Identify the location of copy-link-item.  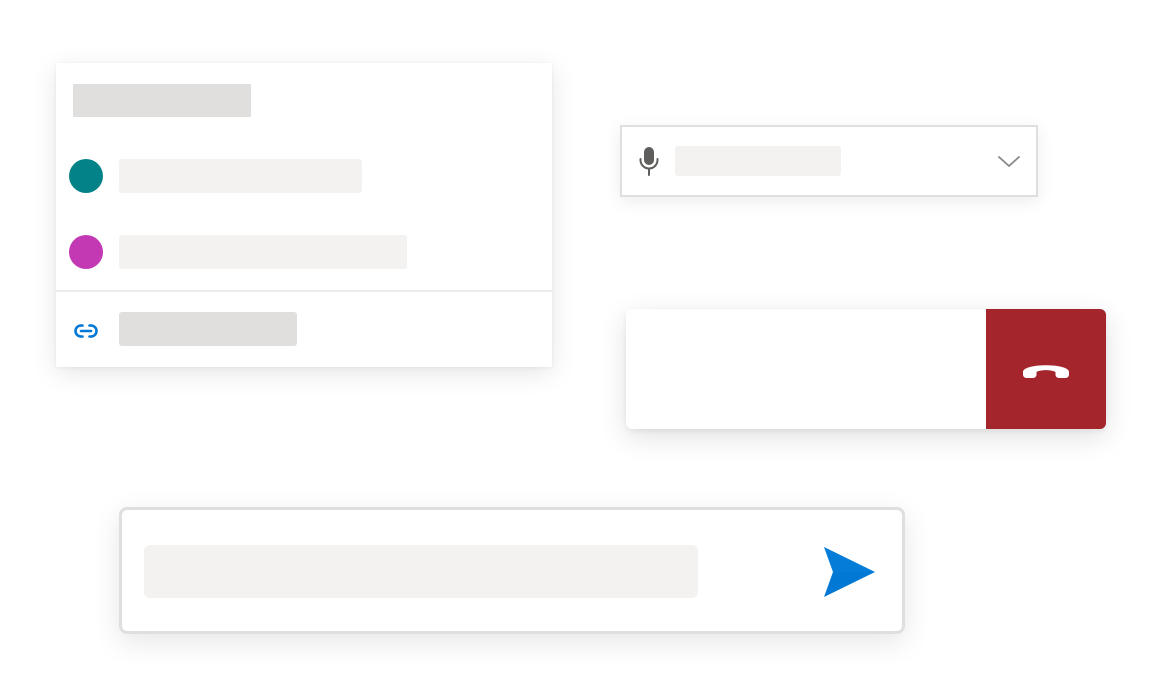
(304, 330).